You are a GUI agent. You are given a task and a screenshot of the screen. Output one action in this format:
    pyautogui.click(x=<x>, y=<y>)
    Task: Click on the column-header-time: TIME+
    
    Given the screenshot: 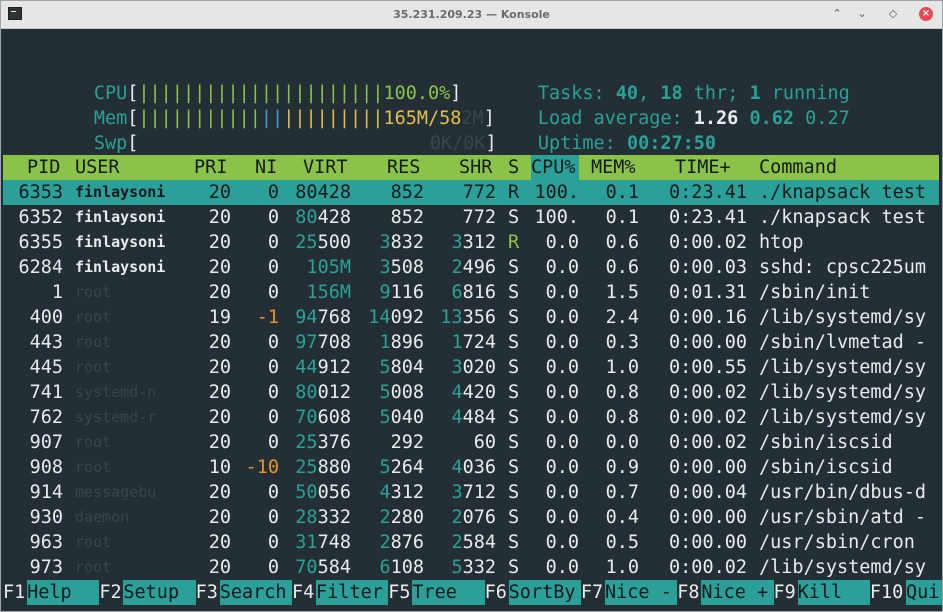 What is the action you would take?
    pyautogui.click(x=703, y=167)
    